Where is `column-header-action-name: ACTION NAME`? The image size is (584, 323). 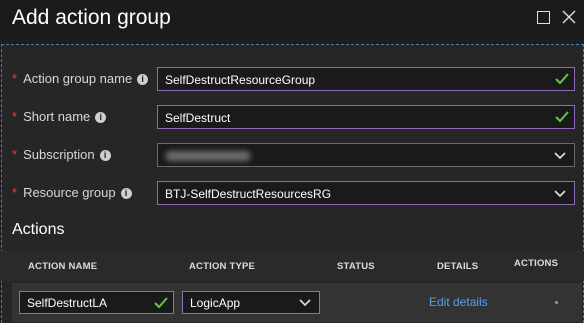 column-header-action-name: ACTION NAME is located at coordinates (63, 266).